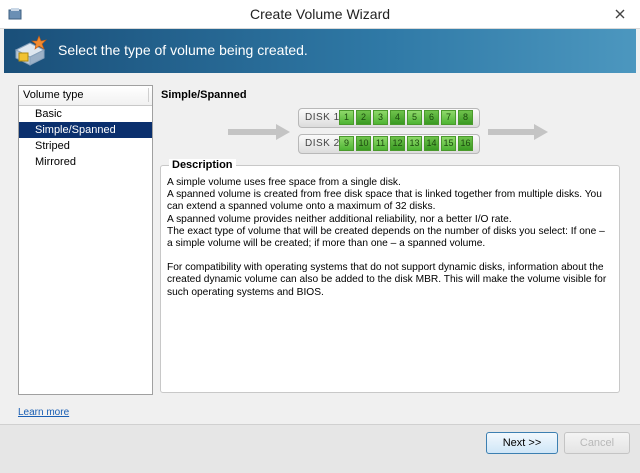 The height and width of the screenshot is (473, 640). What do you see at coordinates (465, 143) in the screenshot?
I see `disk-block: 16` at bounding box center [465, 143].